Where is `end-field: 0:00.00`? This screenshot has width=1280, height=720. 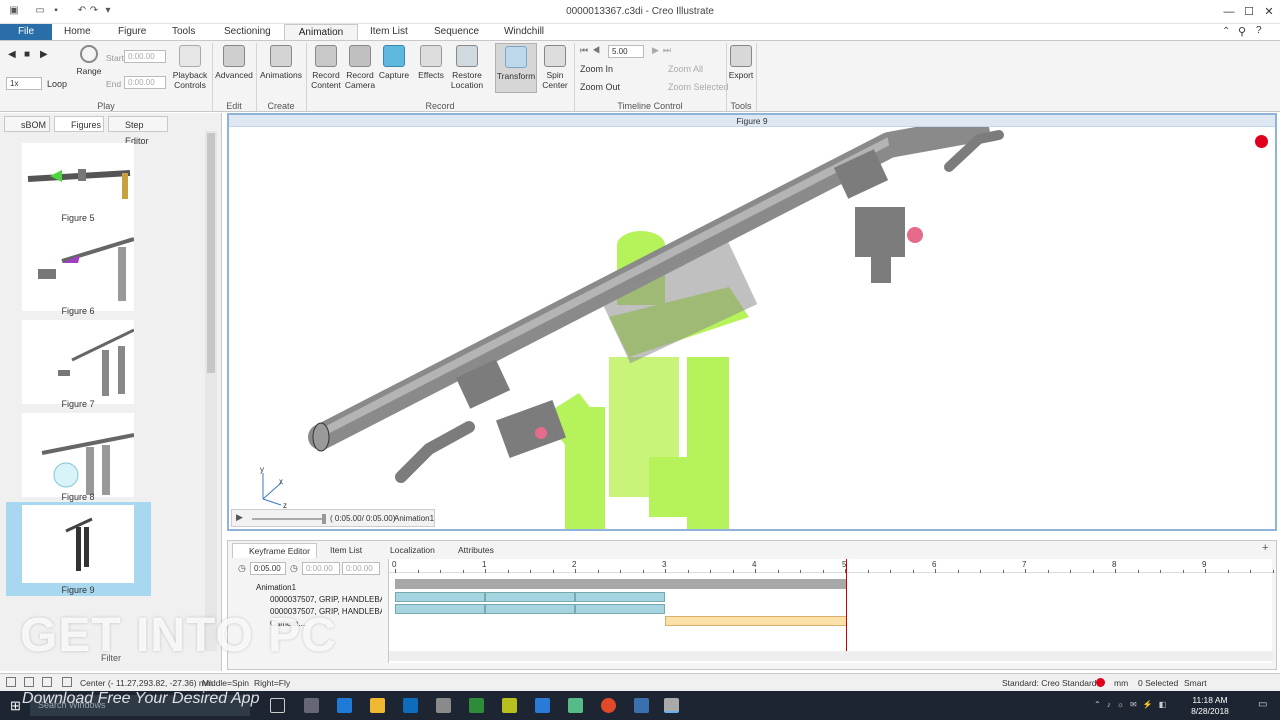 end-field: 0:00.00 is located at coordinates (145, 82).